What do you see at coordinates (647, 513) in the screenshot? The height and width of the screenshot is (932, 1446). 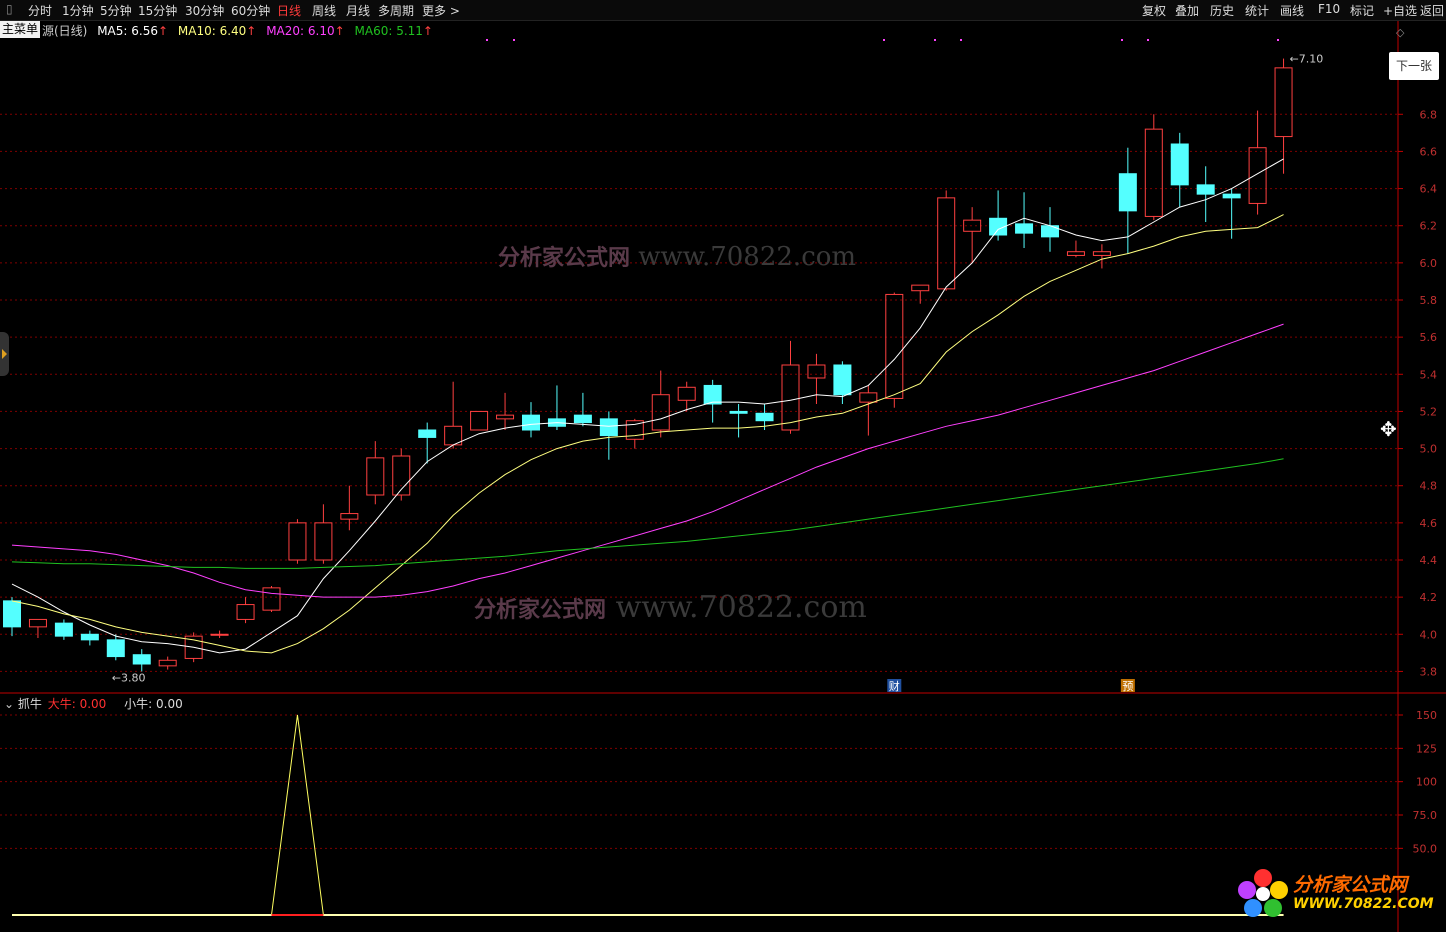 I see `ma-line-ma60` at bounding box center [647, 513].